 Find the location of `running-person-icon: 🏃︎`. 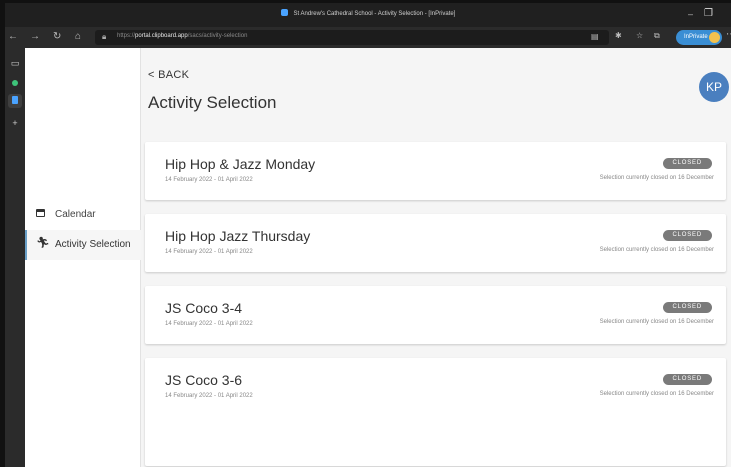

running-person-icon: 🏃︎ is located at coordinates (43, 243).